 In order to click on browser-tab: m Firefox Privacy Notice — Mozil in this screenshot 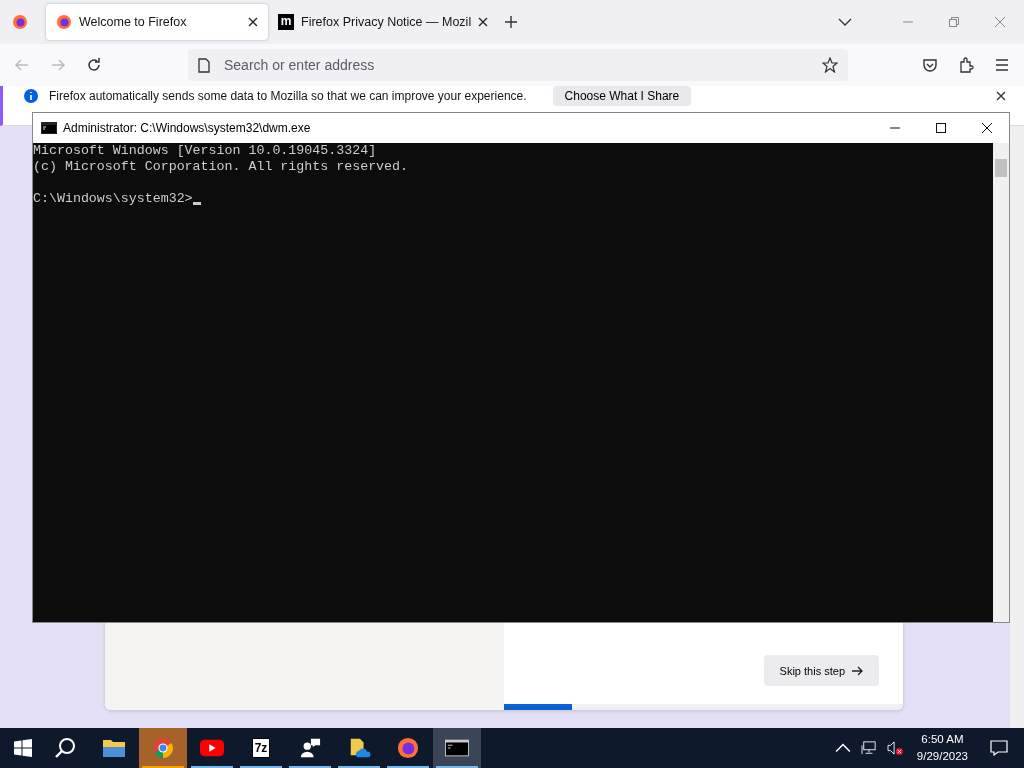, I will do `click(379, 22)`.